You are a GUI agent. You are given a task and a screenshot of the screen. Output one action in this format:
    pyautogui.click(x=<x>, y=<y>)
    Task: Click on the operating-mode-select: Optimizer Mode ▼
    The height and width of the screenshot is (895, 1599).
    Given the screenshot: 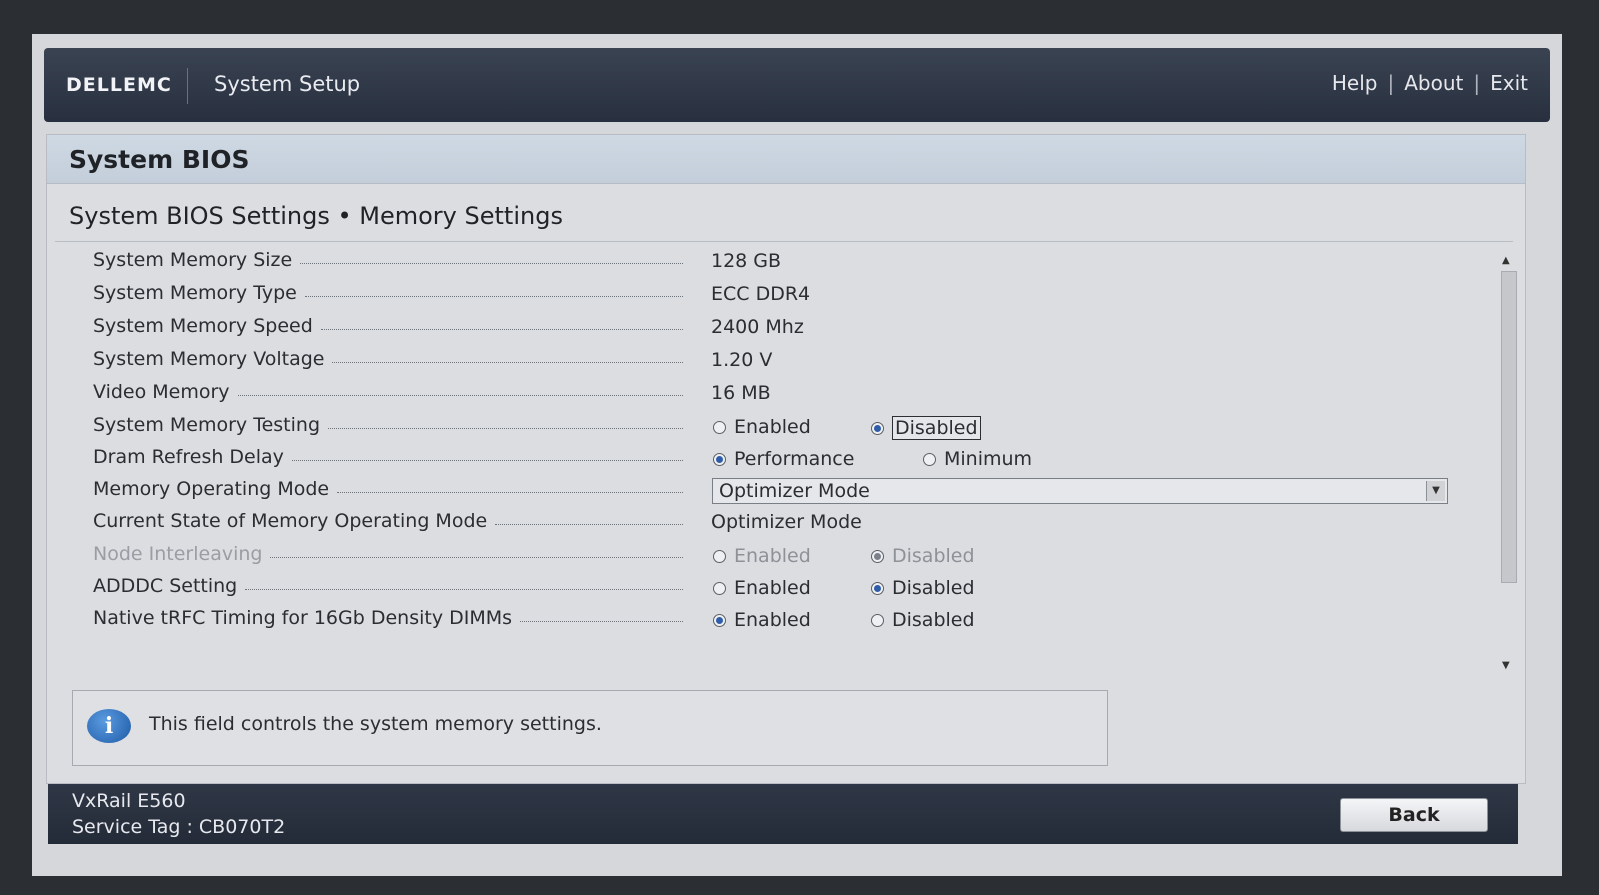 What is the action you would take?
    pyautogui.click(x=1080, y=491)
    